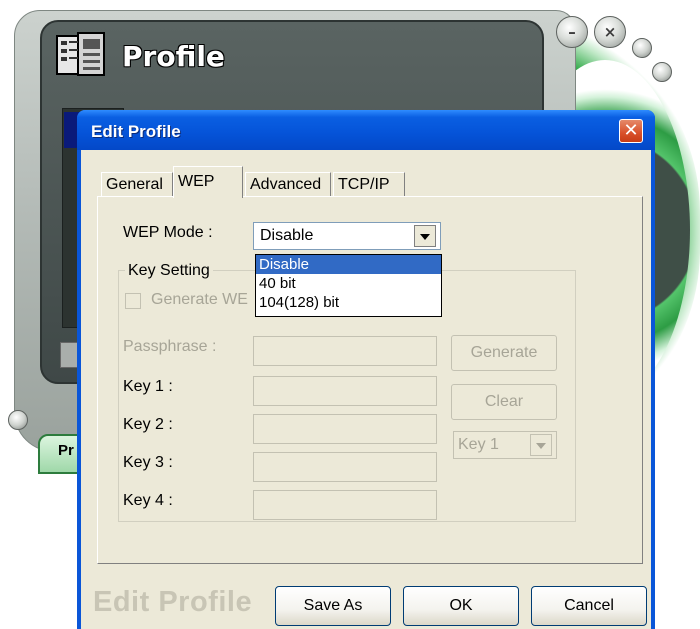  What do you see at coordinates (136, 131) in the screenshot?
I see `dialog-title: Edit Profile` at bounding box center [136, 131].